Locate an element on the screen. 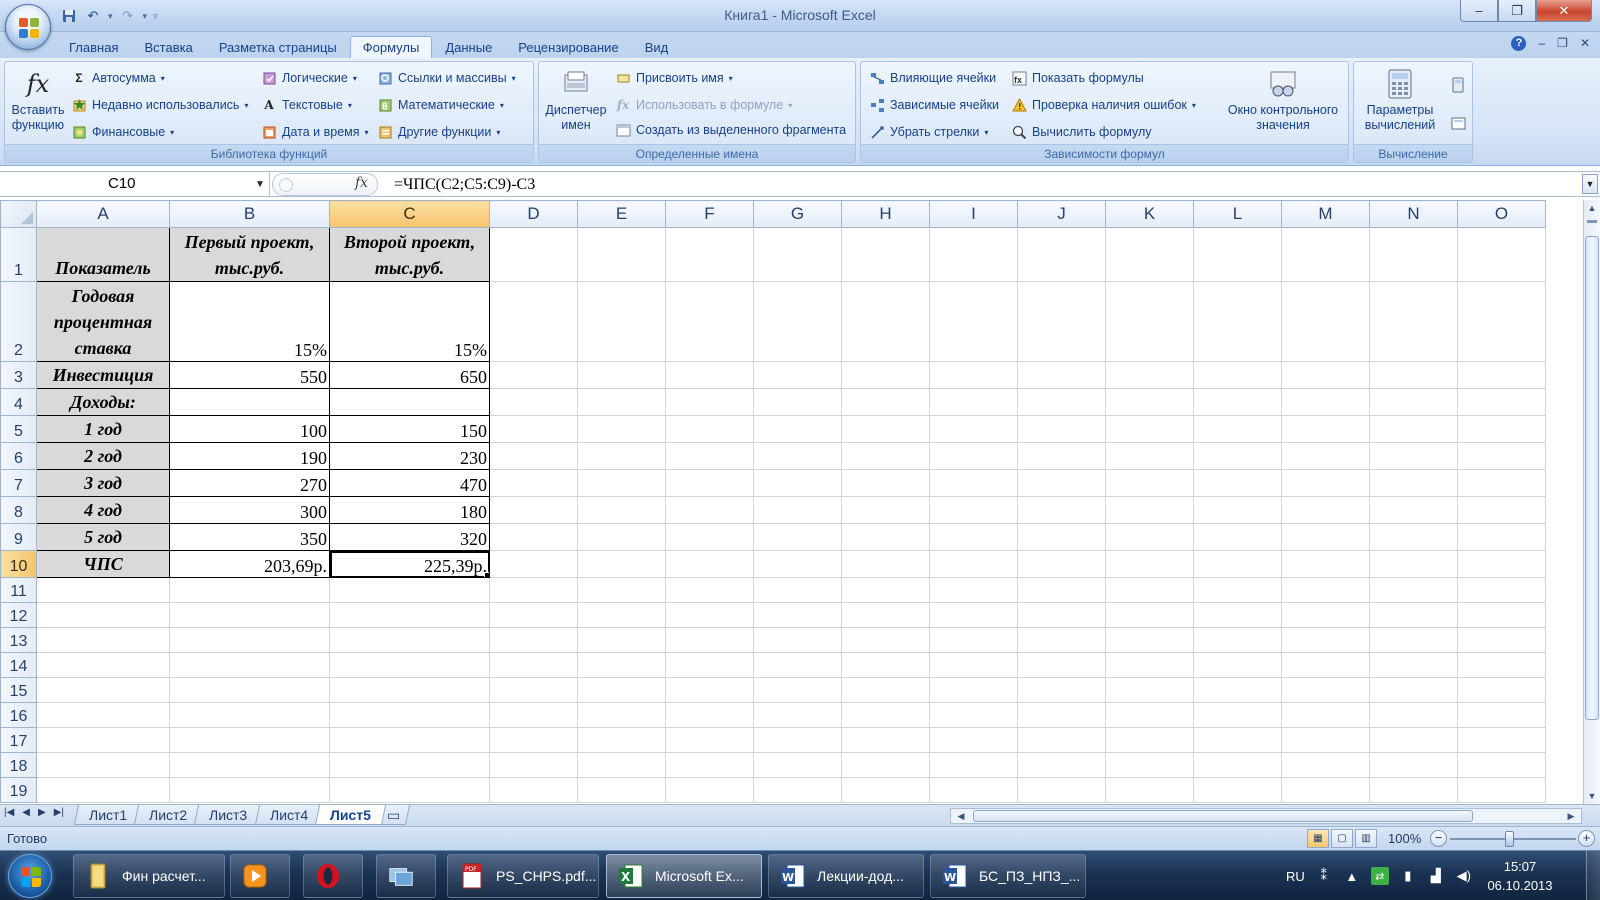 Image resolution: width=1600 pixels, height=900 pixels. cell-i9 is located at coordinates (973, 537).